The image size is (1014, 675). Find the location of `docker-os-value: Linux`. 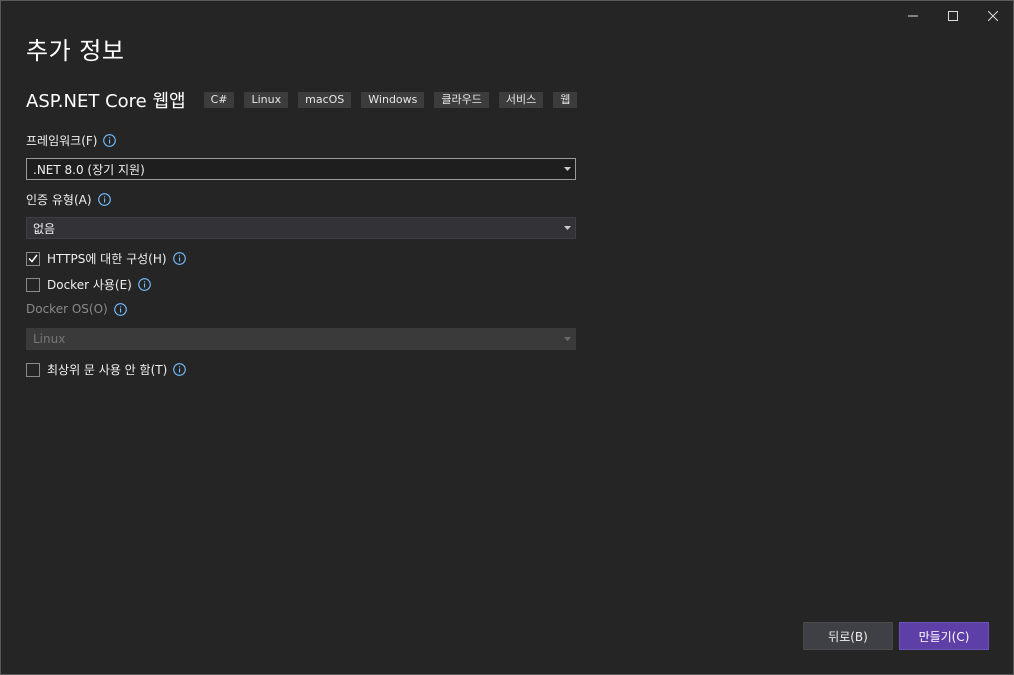

docker-os-value: Linux is located at coordinates (49, 339).